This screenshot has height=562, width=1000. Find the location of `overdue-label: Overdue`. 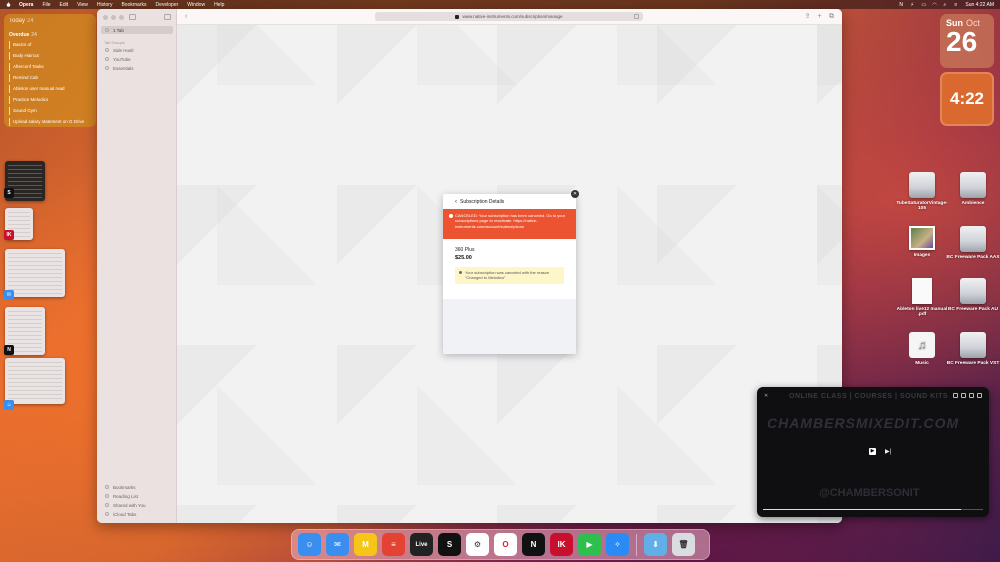

overdue-label: Overdue is located at coordinates (19, 35).